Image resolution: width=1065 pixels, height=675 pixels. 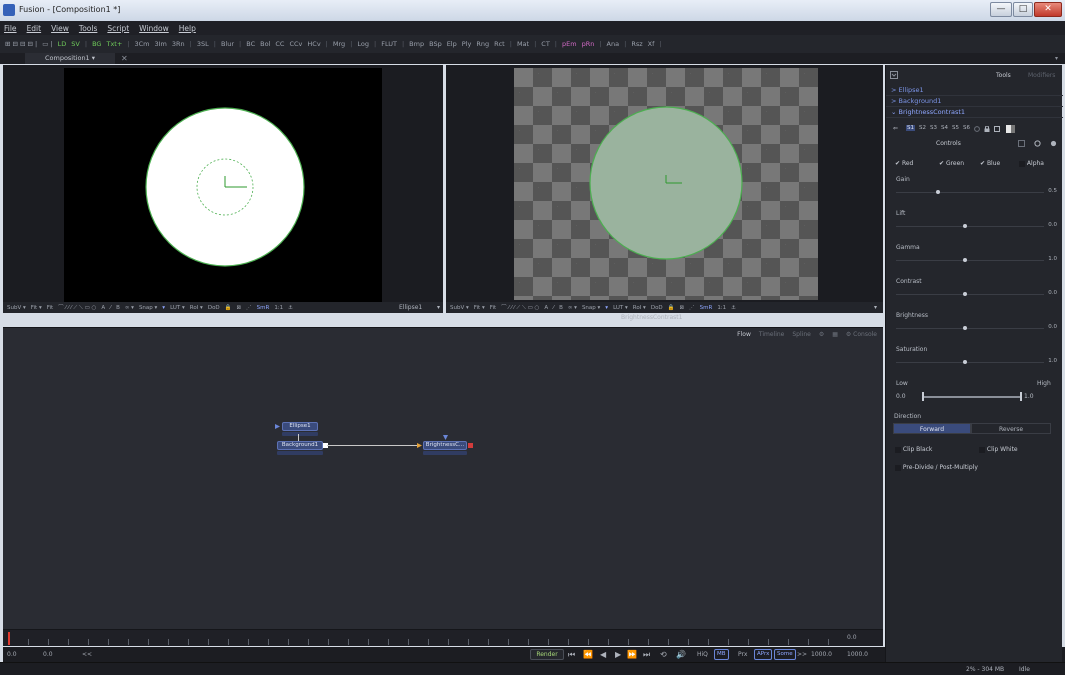 I want to click on slot-s4: S4, so click(x=944, y=128).